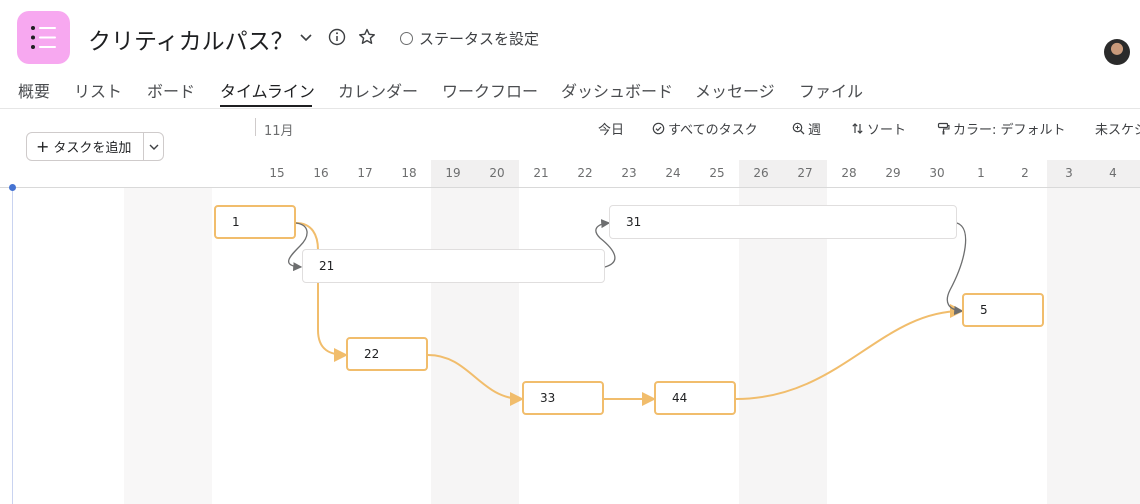 The width and height of the screenshot is (1140, 504). I want to click on task-bar: 31, so click(783, 222).